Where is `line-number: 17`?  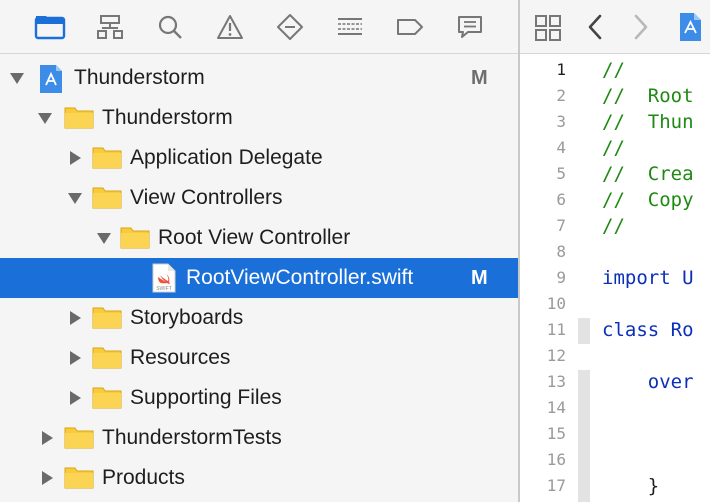 line-number: 17 is located at coordinates (556, 485).